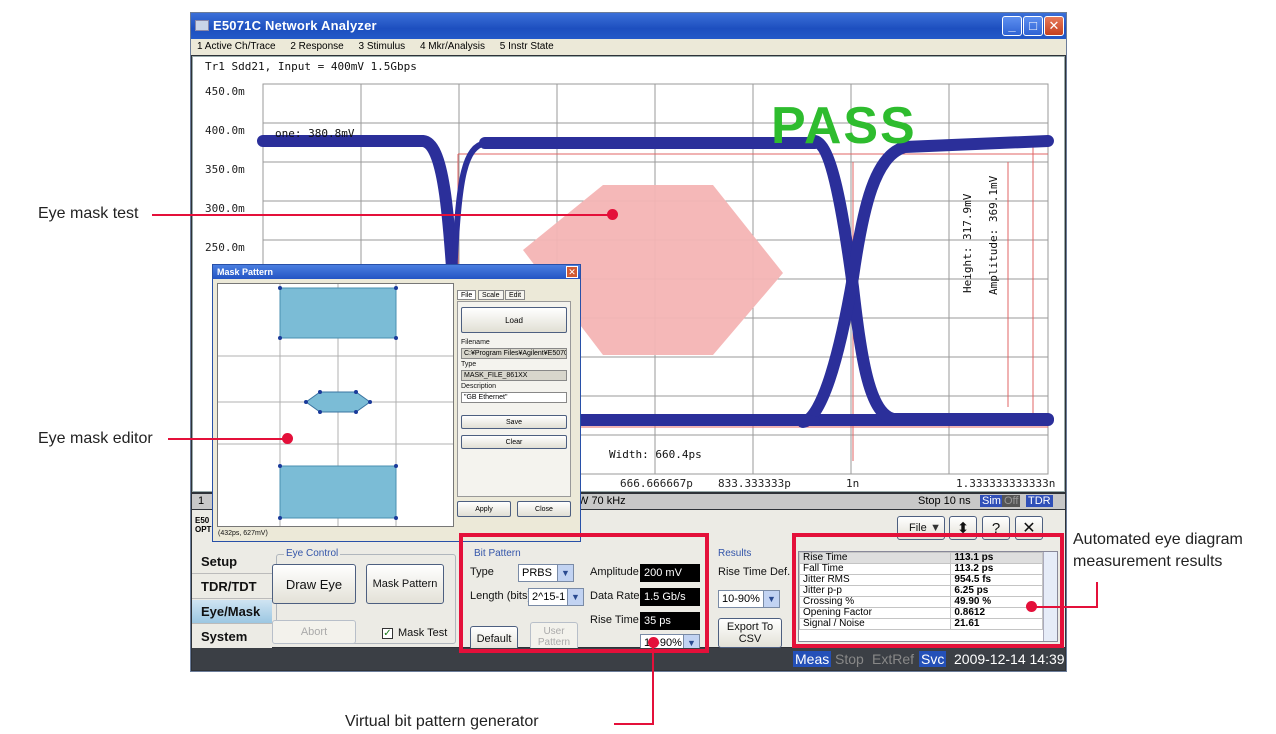  I want to click on tab-scale: Scale, so click(491, 295).